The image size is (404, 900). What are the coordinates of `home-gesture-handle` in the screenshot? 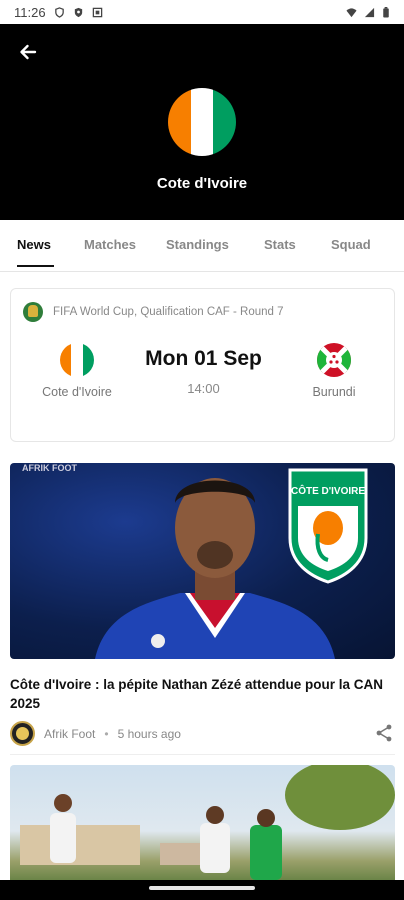 It's located at (202, 888).